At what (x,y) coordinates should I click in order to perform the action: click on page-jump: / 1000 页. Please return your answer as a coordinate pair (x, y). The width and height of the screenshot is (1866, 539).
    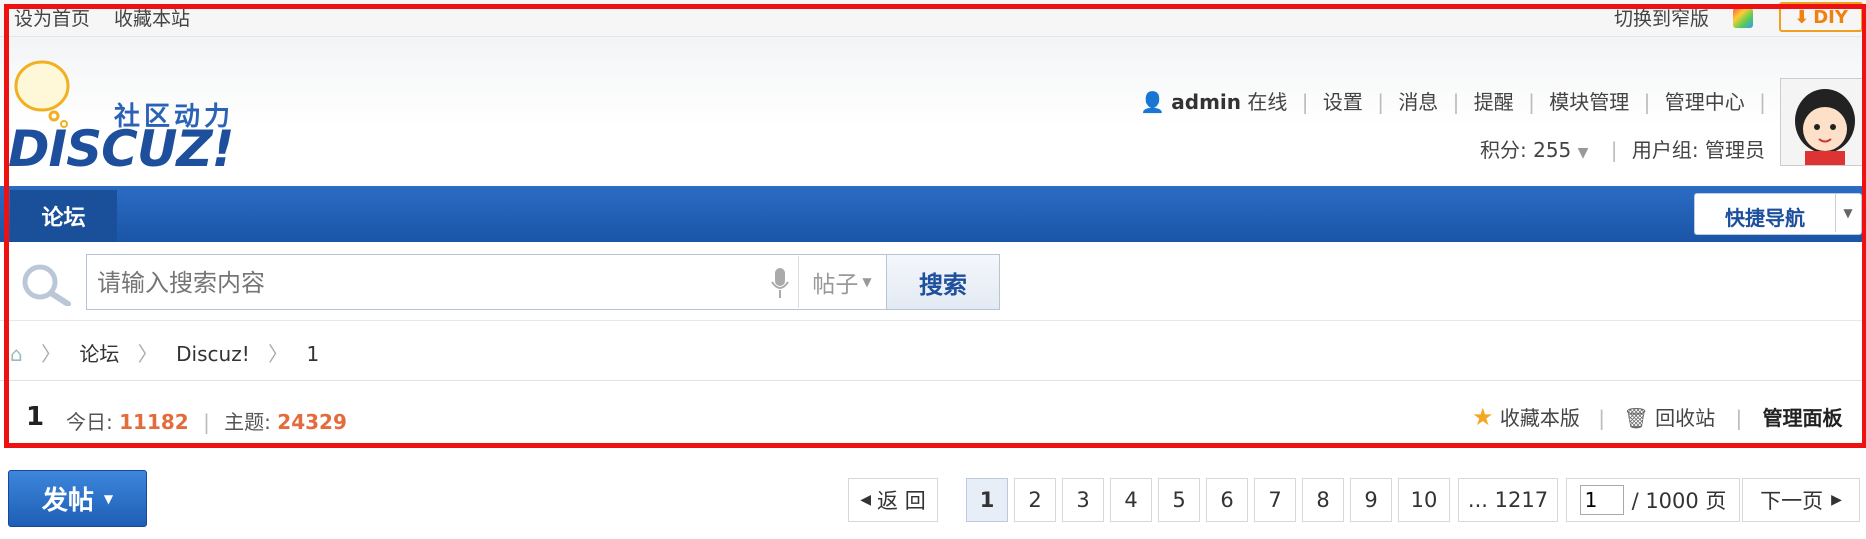
    Looking at the image, I should click on (1653, 500).